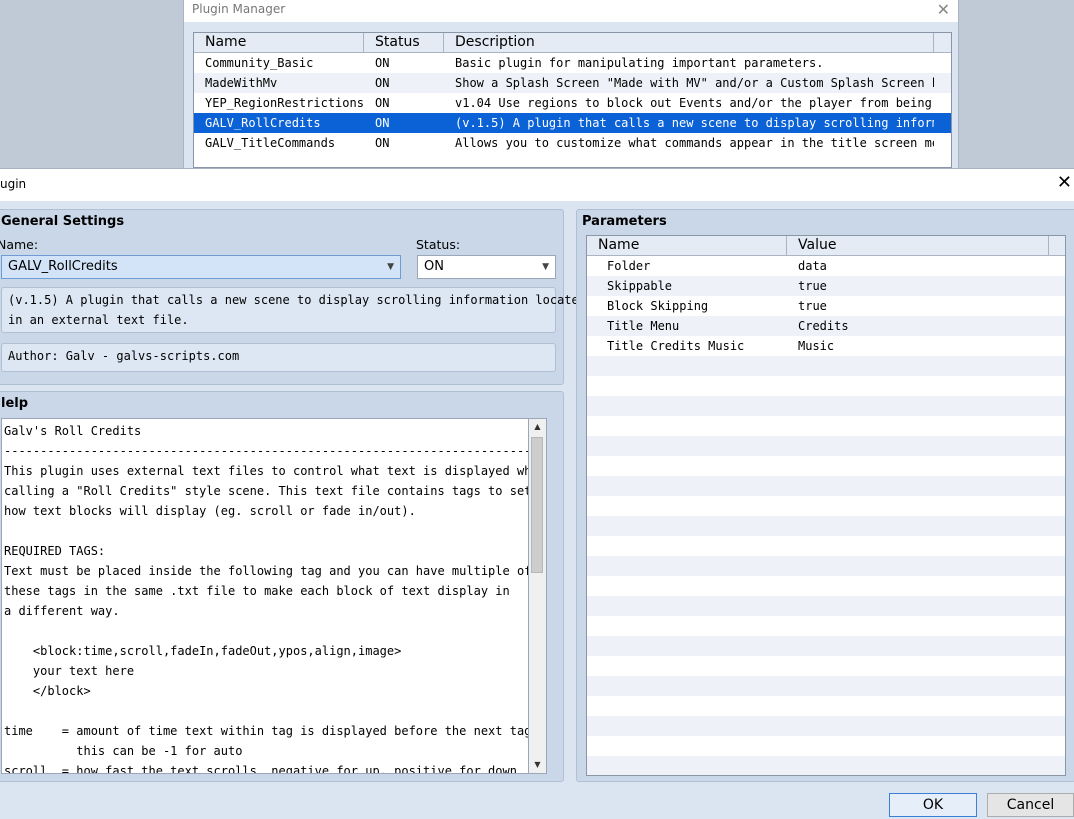 This screenshot has width=1074, height=819. What do you see at coordinates (263, 123) in the screenshot?
I see `cell-name: GALV_RollCredits` at bounding box center [263, 123].